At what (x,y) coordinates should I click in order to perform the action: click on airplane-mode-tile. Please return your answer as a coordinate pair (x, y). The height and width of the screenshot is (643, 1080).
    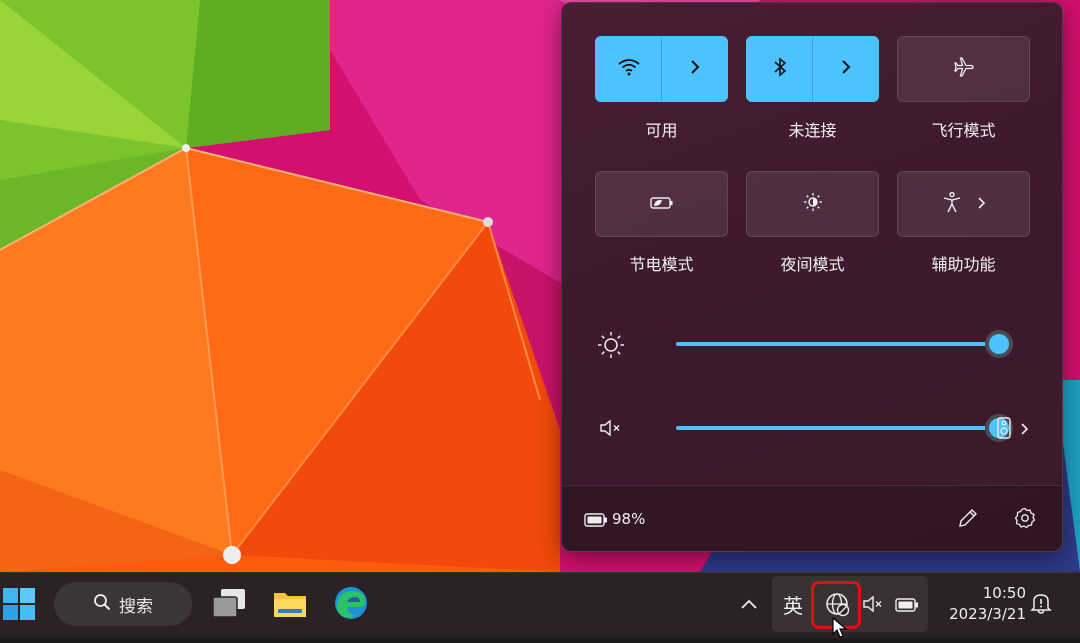
    Looking at the image, I should click on (963, 69).